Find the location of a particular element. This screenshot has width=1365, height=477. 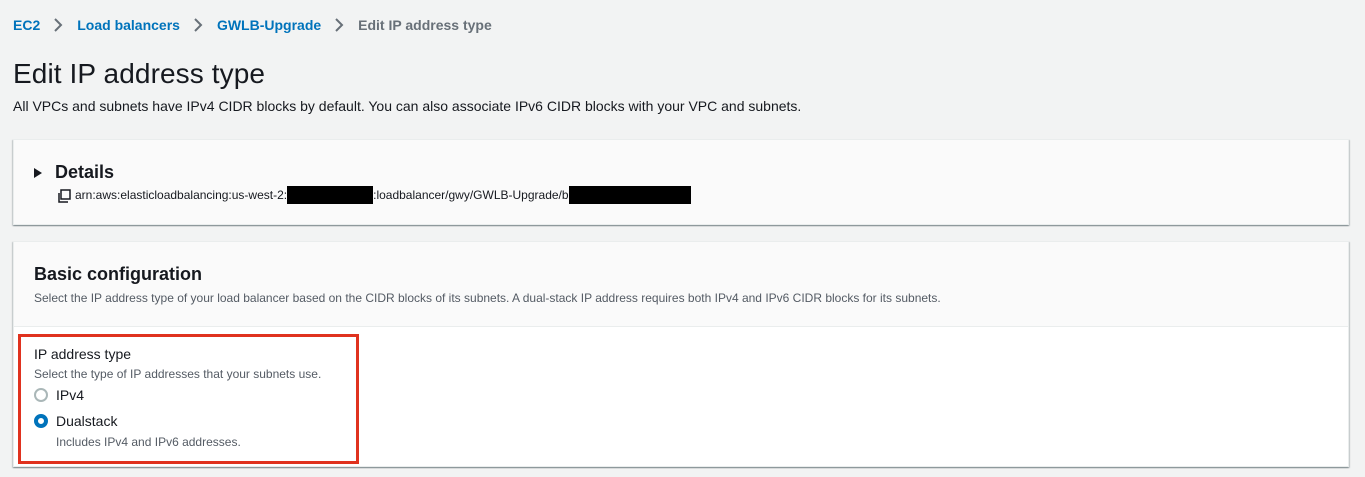

radio-dualstack-description: Includes IPv4 and IPv6 addresses. is located at coordinates (148, 442).